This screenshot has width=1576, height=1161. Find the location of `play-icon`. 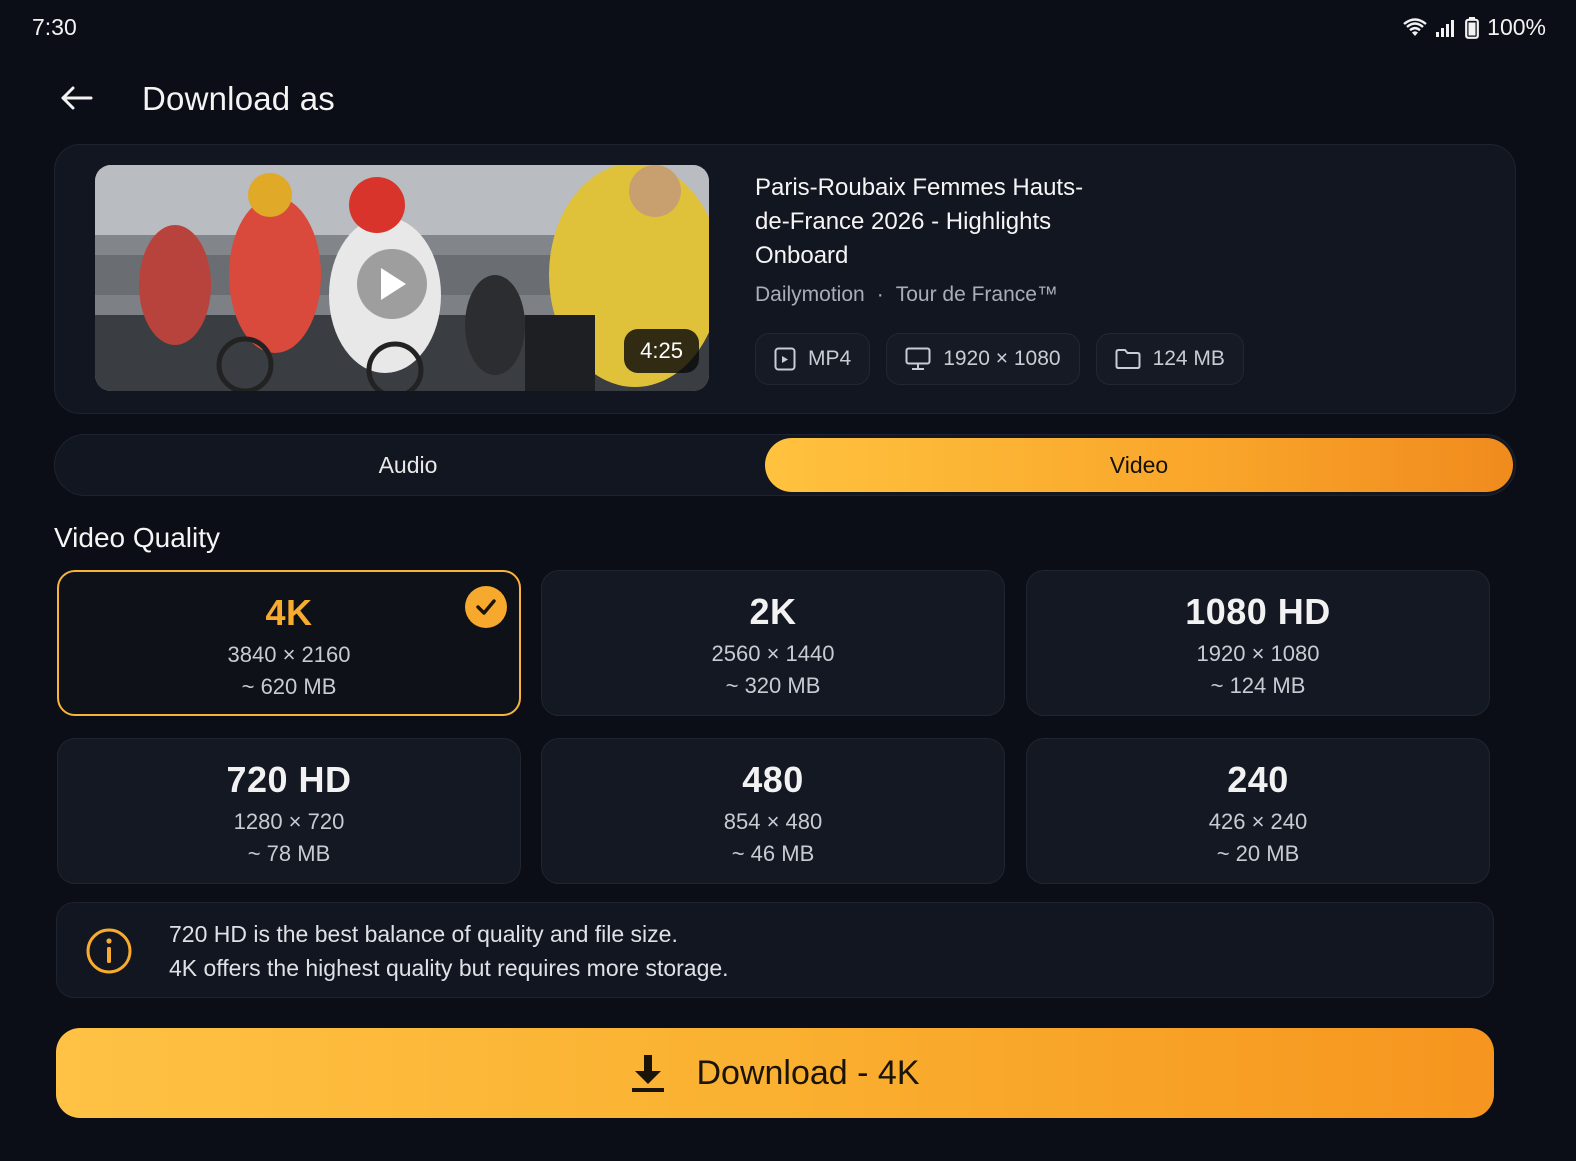

play-icon is located at coordinates (393, 284).